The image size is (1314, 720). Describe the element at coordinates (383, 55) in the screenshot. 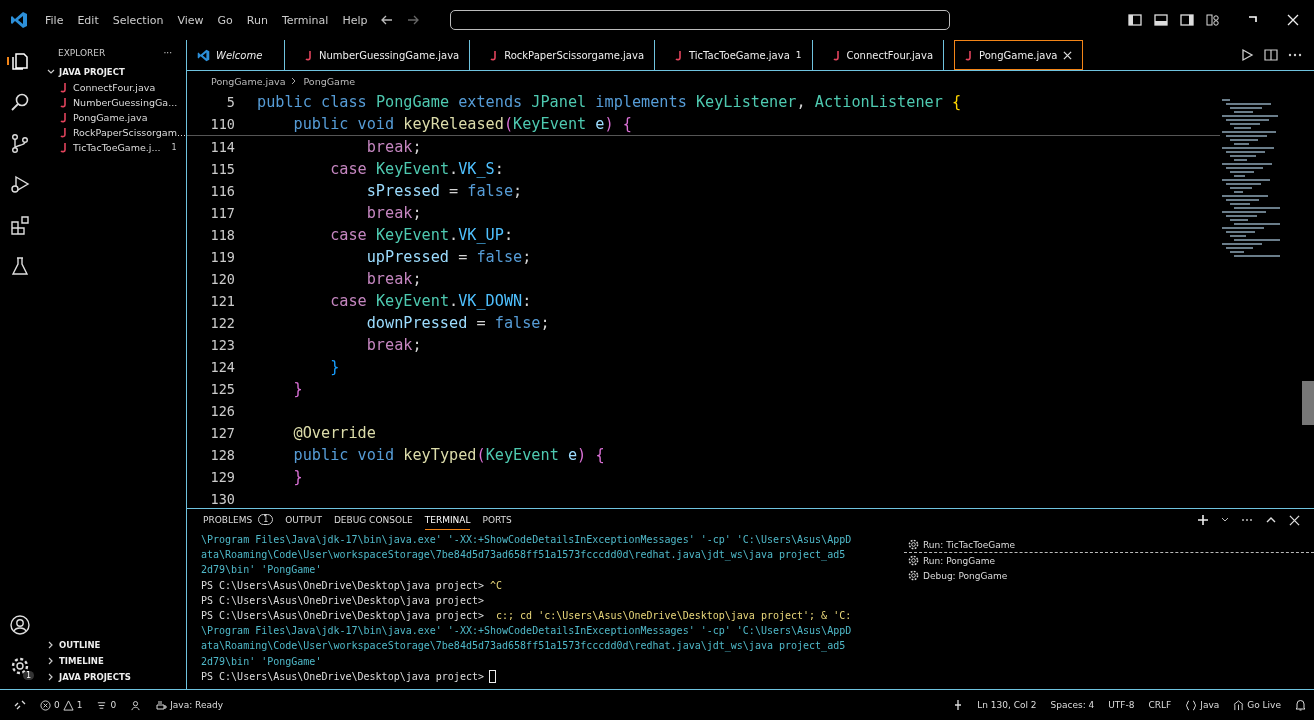

I see `editor-tab: NumberGuessingGame.java` at that location.